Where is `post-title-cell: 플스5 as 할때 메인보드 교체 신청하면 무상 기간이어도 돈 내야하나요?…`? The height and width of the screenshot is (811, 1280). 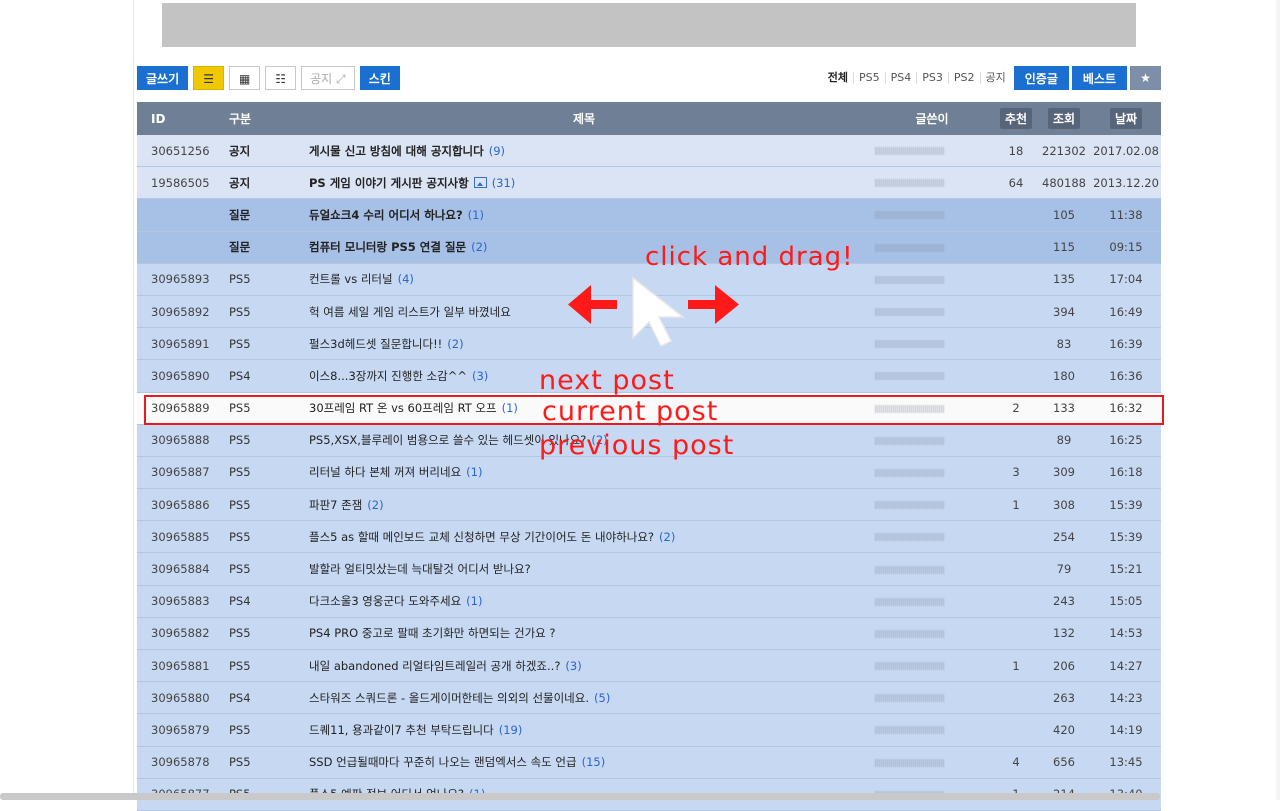 post-title-cell: 플스5 as 할때 메인보드 교체 신청하면 무상 기간이어도 돈 내야하나요?… is located at coordinates (584, 537).